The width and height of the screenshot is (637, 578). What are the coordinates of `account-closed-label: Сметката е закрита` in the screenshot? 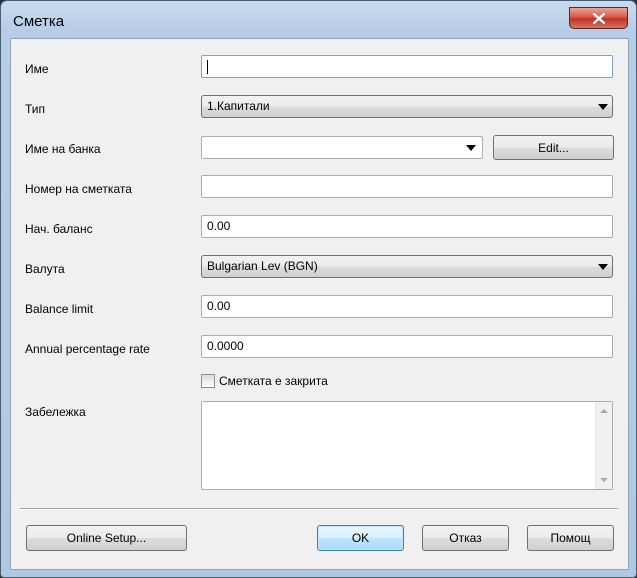 It's located at (273, 381).